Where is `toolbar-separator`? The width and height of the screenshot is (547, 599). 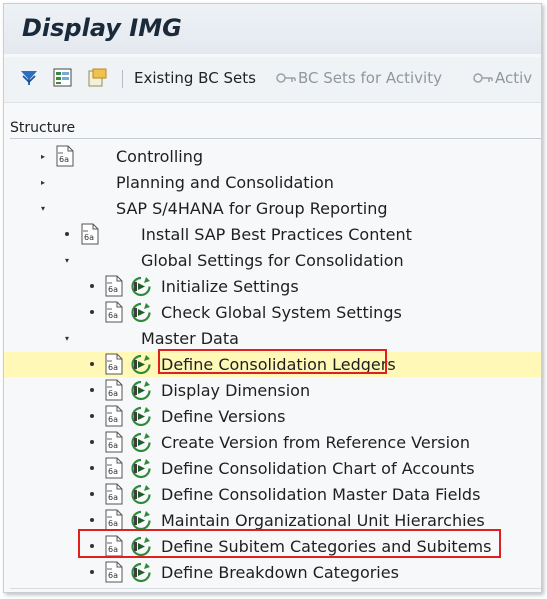
toolbar-separator is located at coordinates (122, 79).